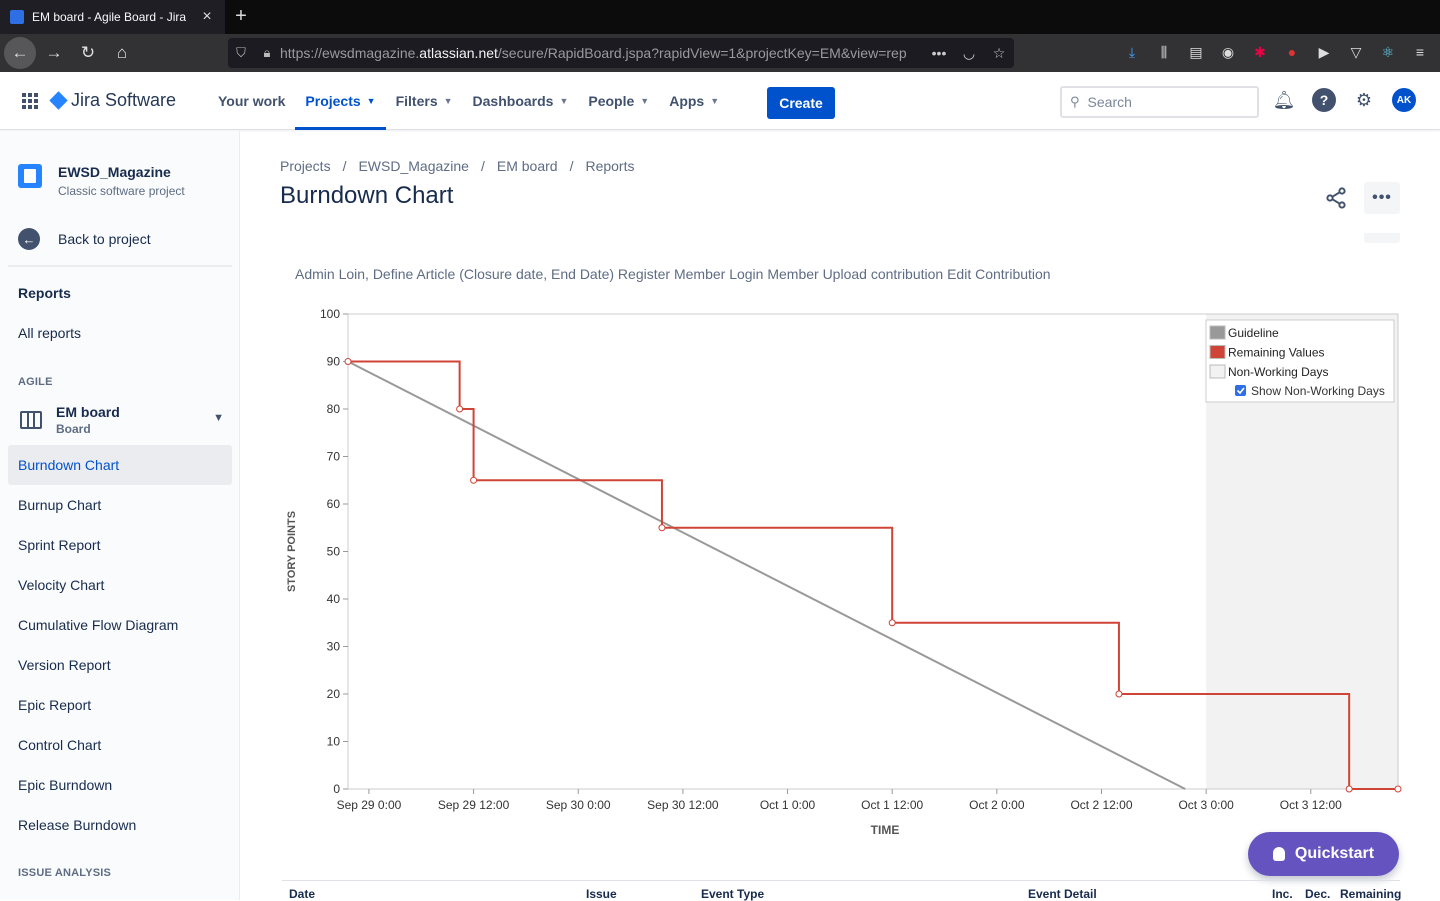 The height and width of the screenshot is (901, 1440). I want to click on y-tick-label: 60, so click(334, 504).